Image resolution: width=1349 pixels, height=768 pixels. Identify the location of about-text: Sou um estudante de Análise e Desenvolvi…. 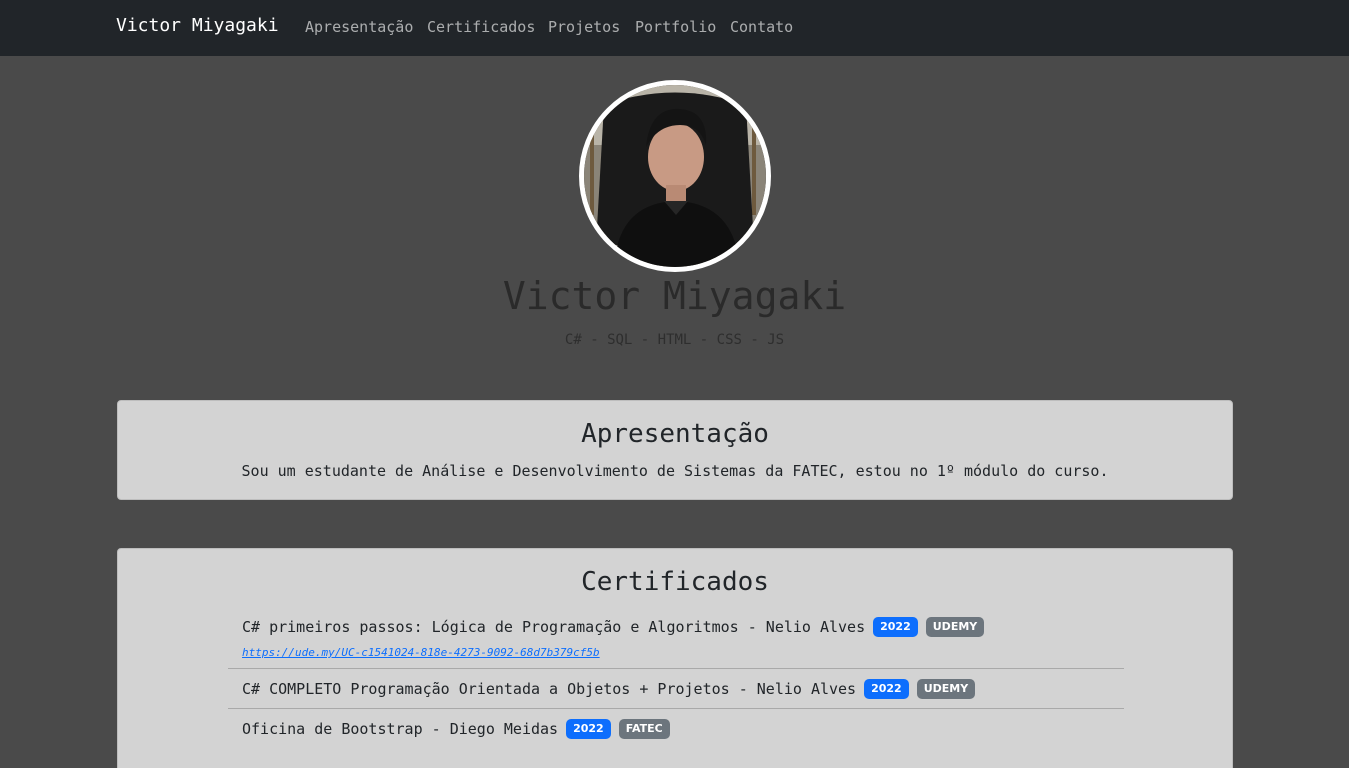
(675, 471).